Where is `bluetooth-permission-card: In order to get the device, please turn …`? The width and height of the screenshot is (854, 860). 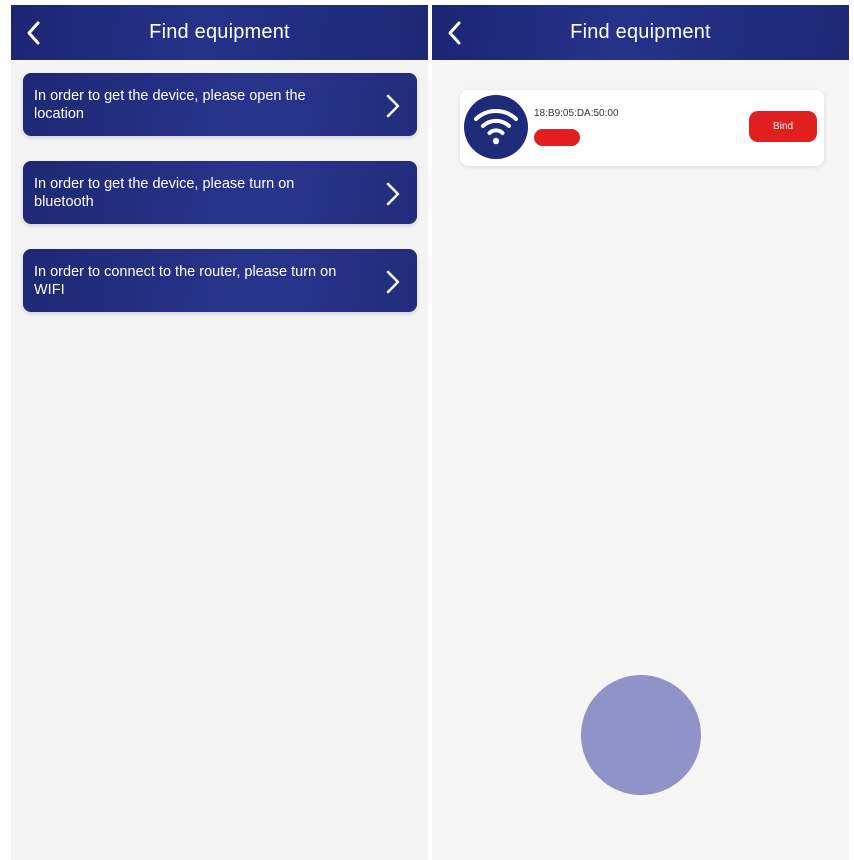
bluetooth-permission-card: In order to get the device, please turn … is located at coordinates (220, 192).